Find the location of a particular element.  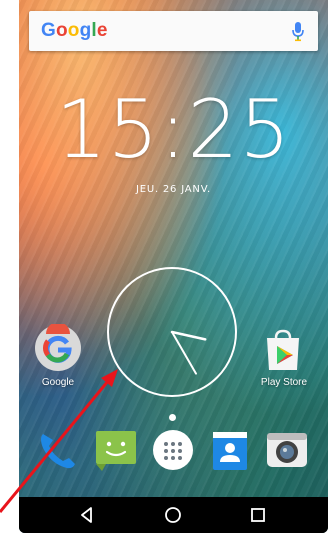

play-store-icon is located at coordinates (283, 350).